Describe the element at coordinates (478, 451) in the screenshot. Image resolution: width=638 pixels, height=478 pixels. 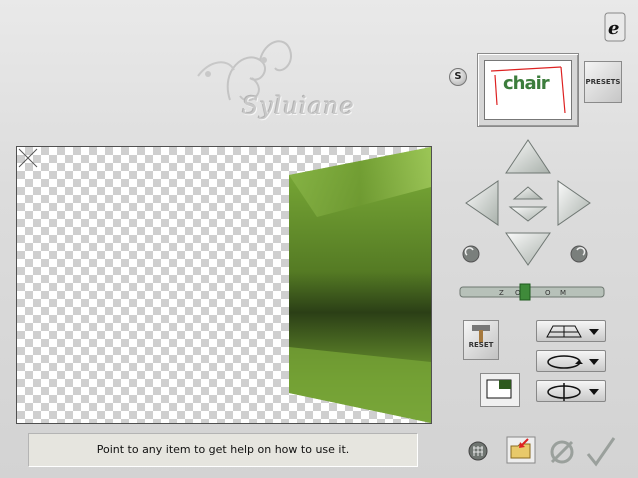
I see `grid-icon` at that location.